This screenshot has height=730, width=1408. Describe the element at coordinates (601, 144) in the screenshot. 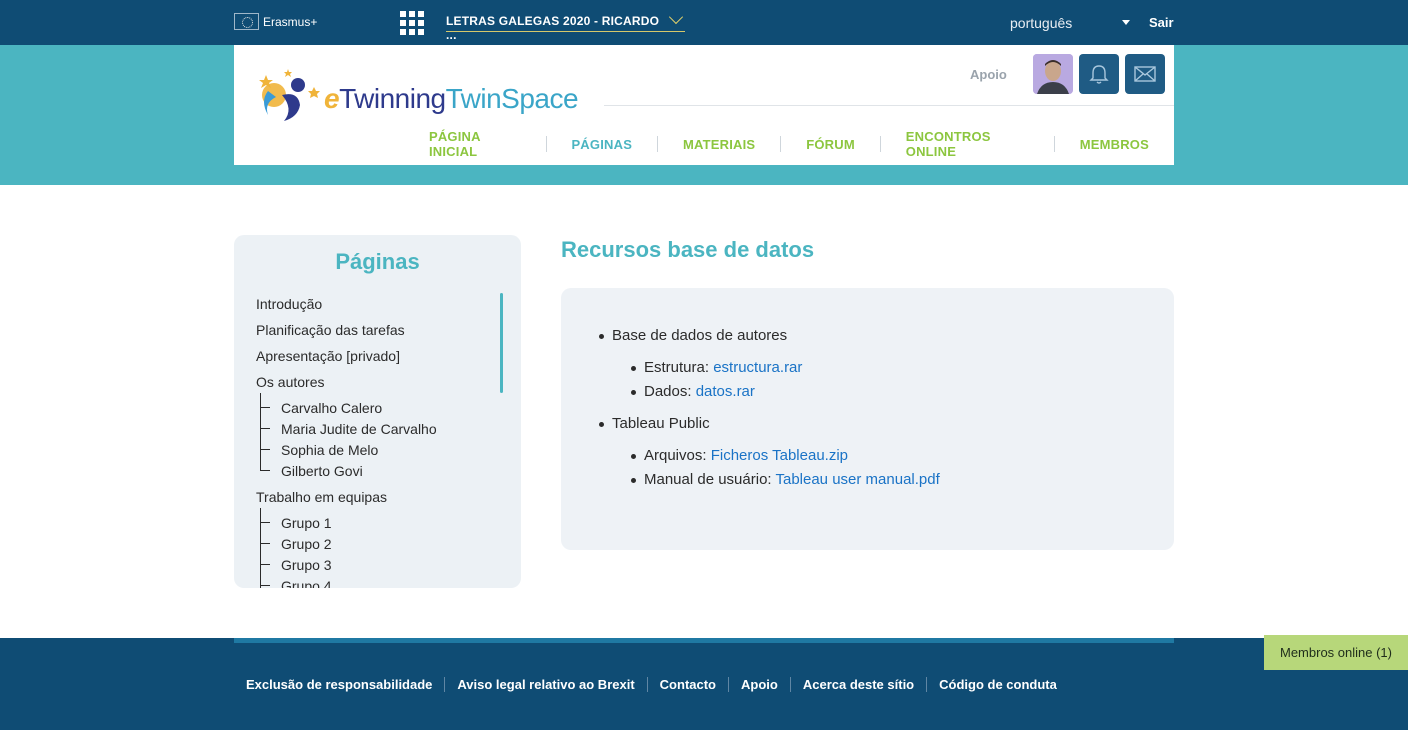

I see `nav-paginas: PÁGINAS` at that location.